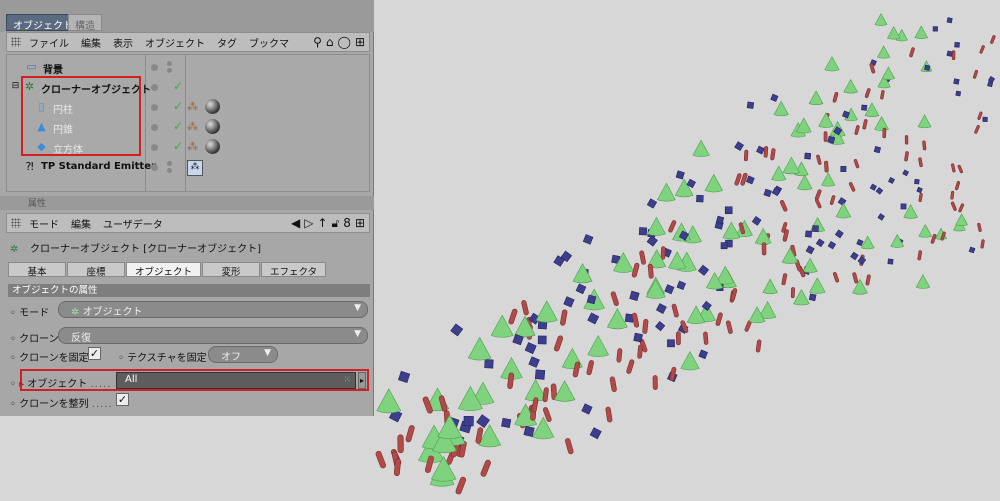  Describe the element at coordinates (227, 42) in the screenshot. I see `menu-tag: タグ` at that location.